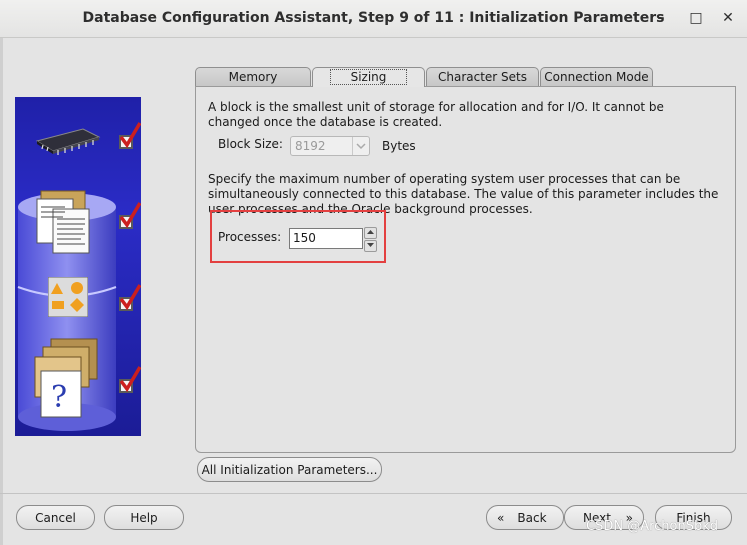 The height and width of the screenshot is (545, 747). What do you see at coordinates (532, 518) in the screenshot?
I see `back-label: Back` at bounding box center [532, 518].